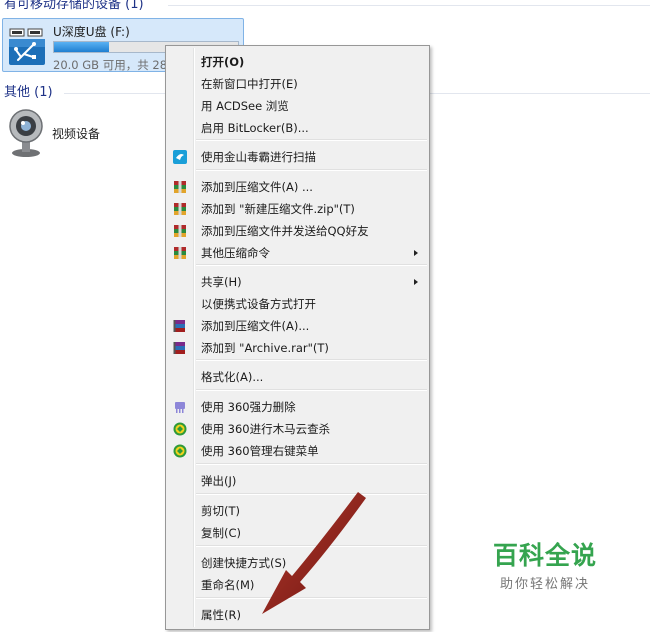 The image size is (650, 632). I want to click on menu-item-label: 使用 360管理右键菜单, so click(260, 451).